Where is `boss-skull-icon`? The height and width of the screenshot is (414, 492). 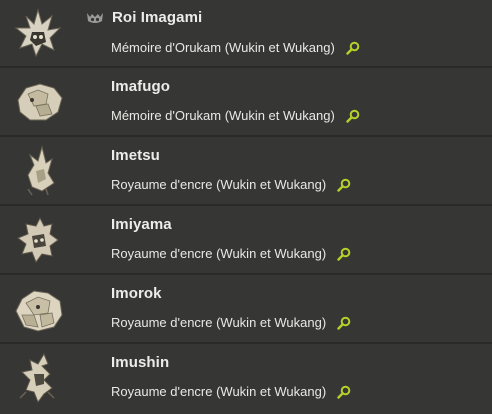 boss-skull-icon is located at coordinates (95, 18).